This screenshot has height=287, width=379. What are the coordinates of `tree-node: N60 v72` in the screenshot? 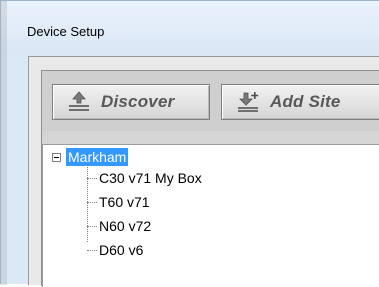 It's located at (119, 226).